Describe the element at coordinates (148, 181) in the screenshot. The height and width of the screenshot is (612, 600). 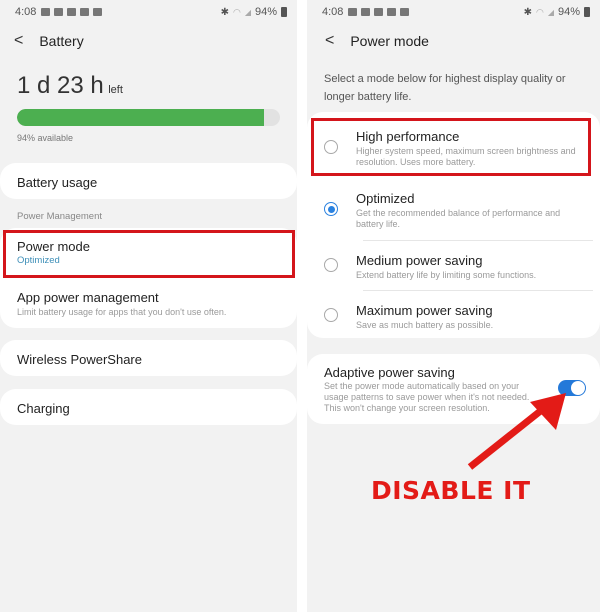
I see `battery-usage-item: Battery usage` at that location.